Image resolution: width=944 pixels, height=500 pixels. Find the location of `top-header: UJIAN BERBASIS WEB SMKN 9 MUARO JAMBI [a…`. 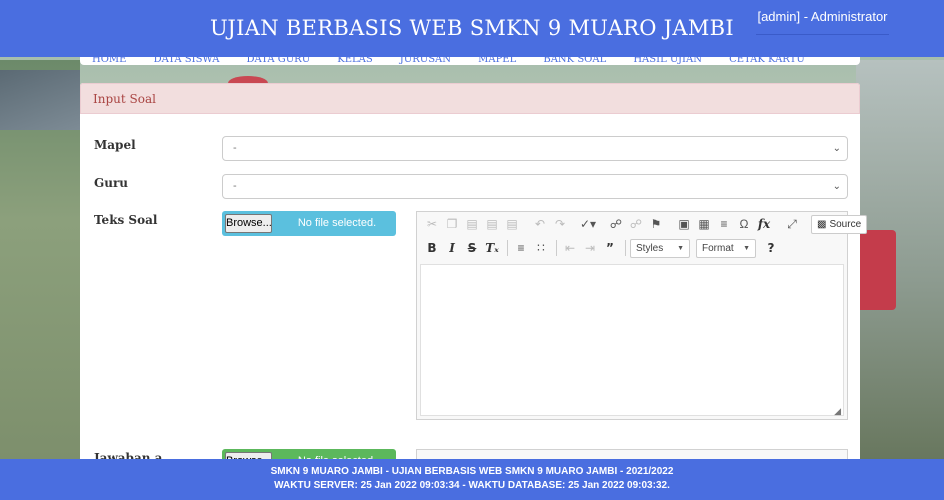

top-header: UJIAN BERBASIS WEB SMKN 9 MUARO JAMBI [a… is located at coordinates (472, 28).